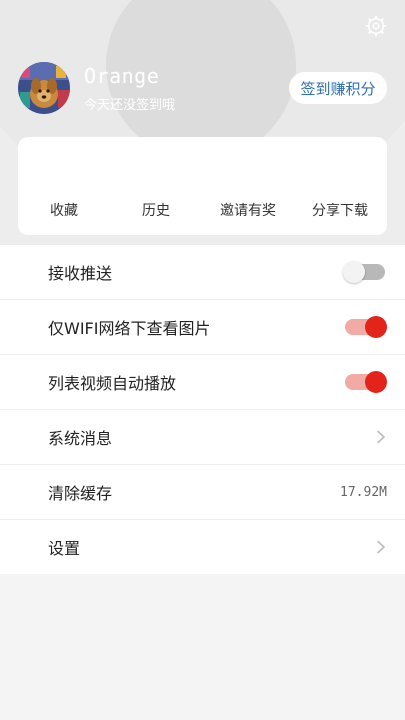 The width and height of the screenshot is (405, 720). I want to click on push-toggle, so click(364, 272).